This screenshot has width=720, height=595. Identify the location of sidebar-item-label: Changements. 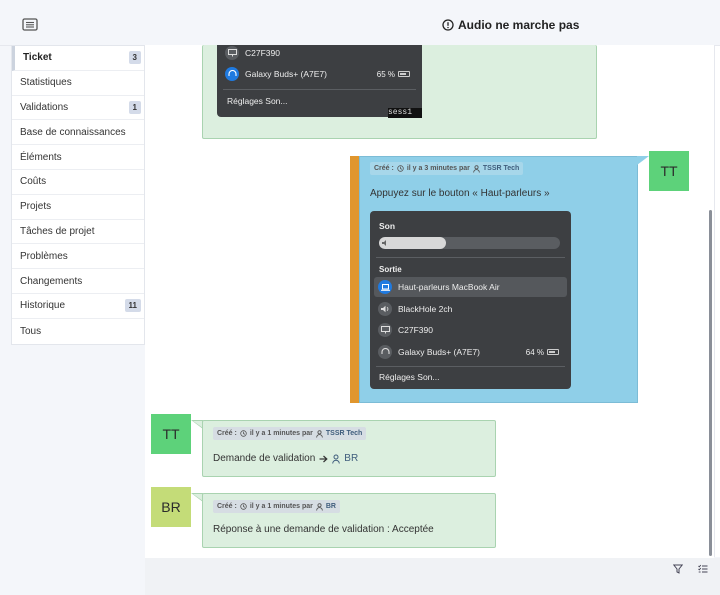
(51, 281).